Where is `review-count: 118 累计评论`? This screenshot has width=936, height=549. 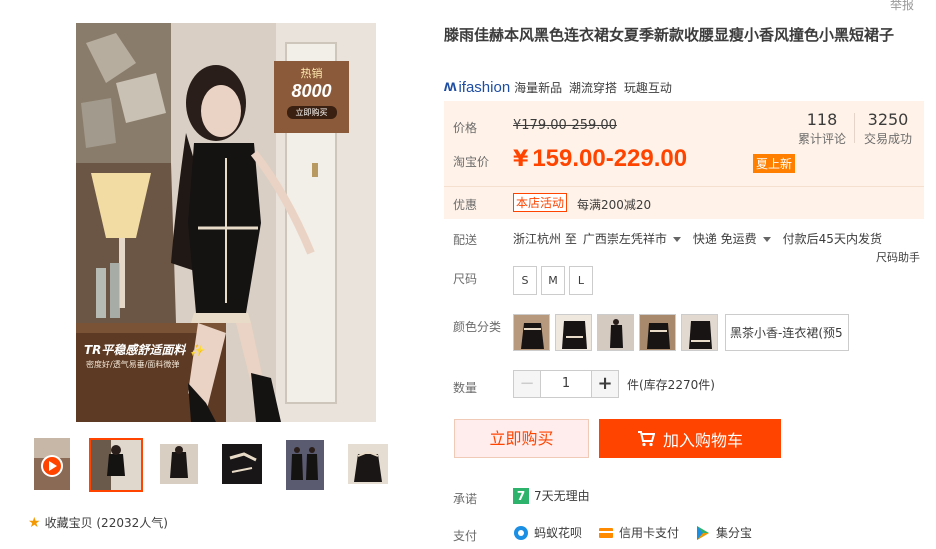 review-count: 118 累计评论 is located at coordinates (822, 128).